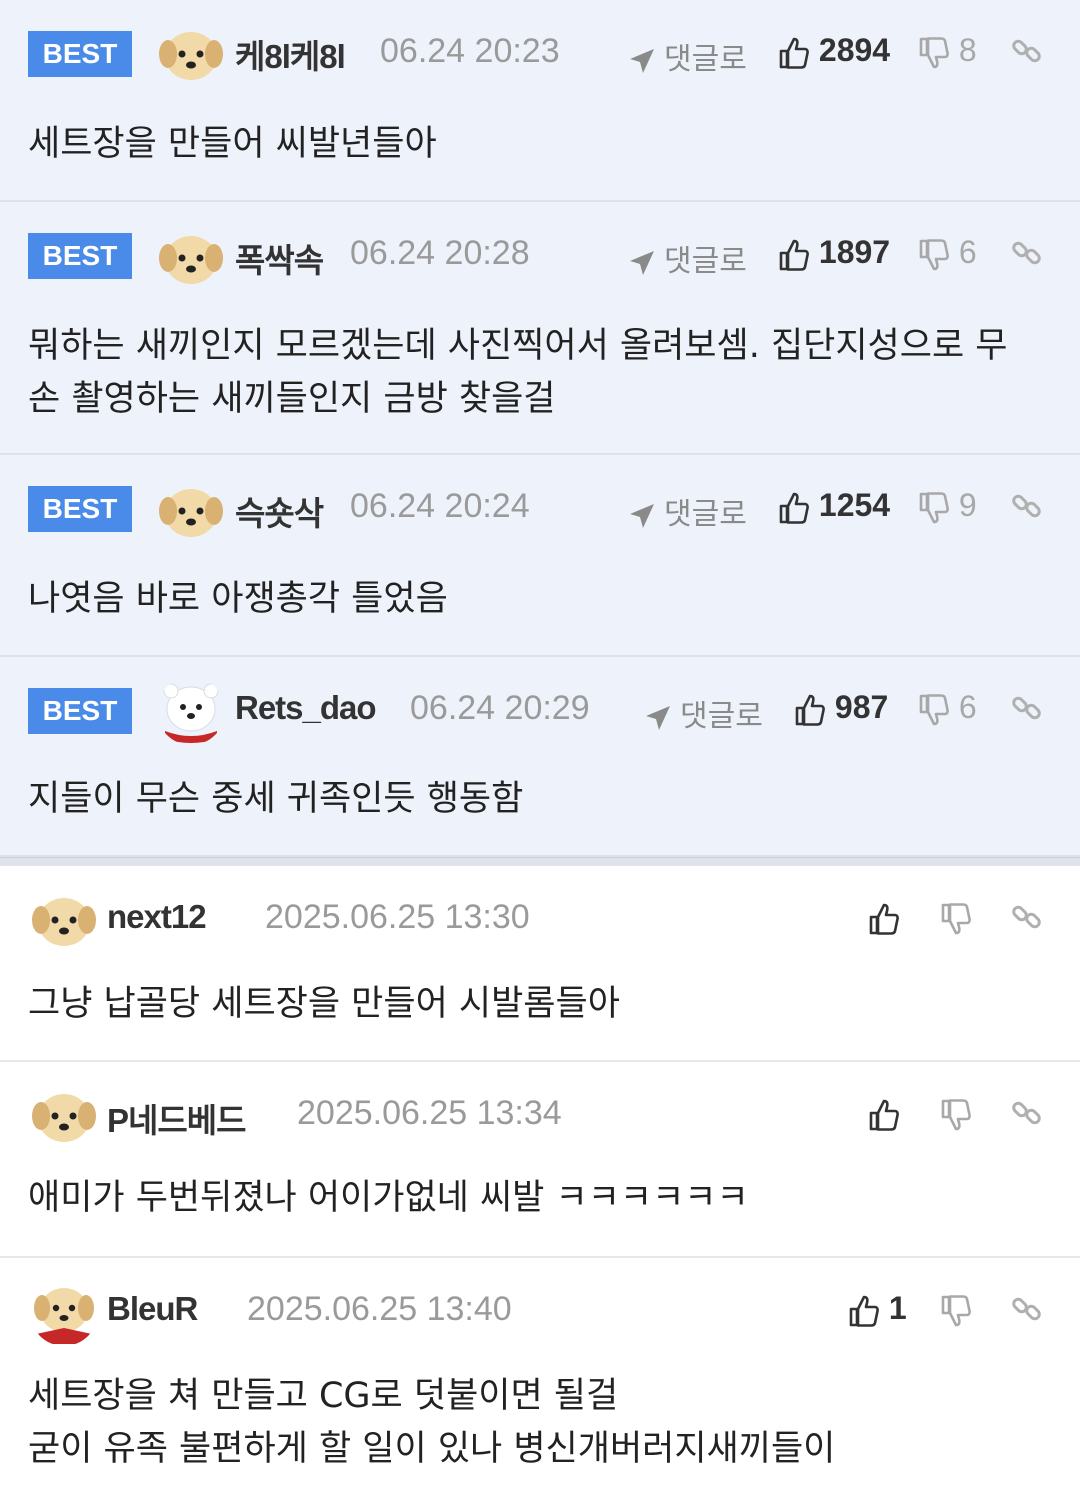  I want to click on comment-date: 06.24 20:23, so click(470, 51).